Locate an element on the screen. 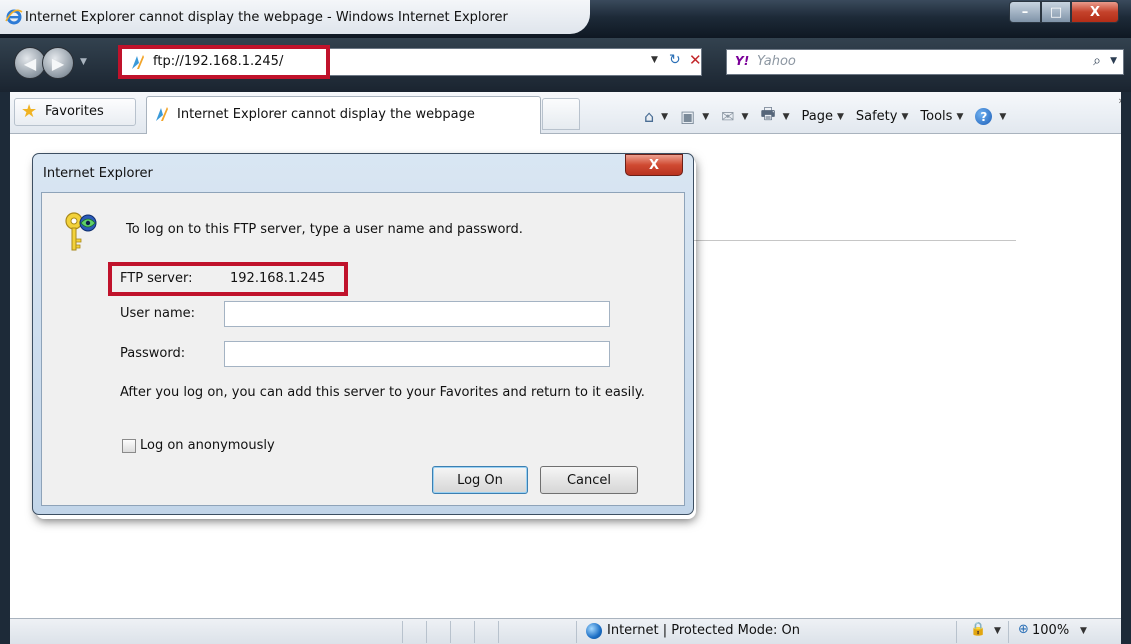 The width and height of the screenshot is (1131, 644). window-frame-left is located at coordinates (5, 368).